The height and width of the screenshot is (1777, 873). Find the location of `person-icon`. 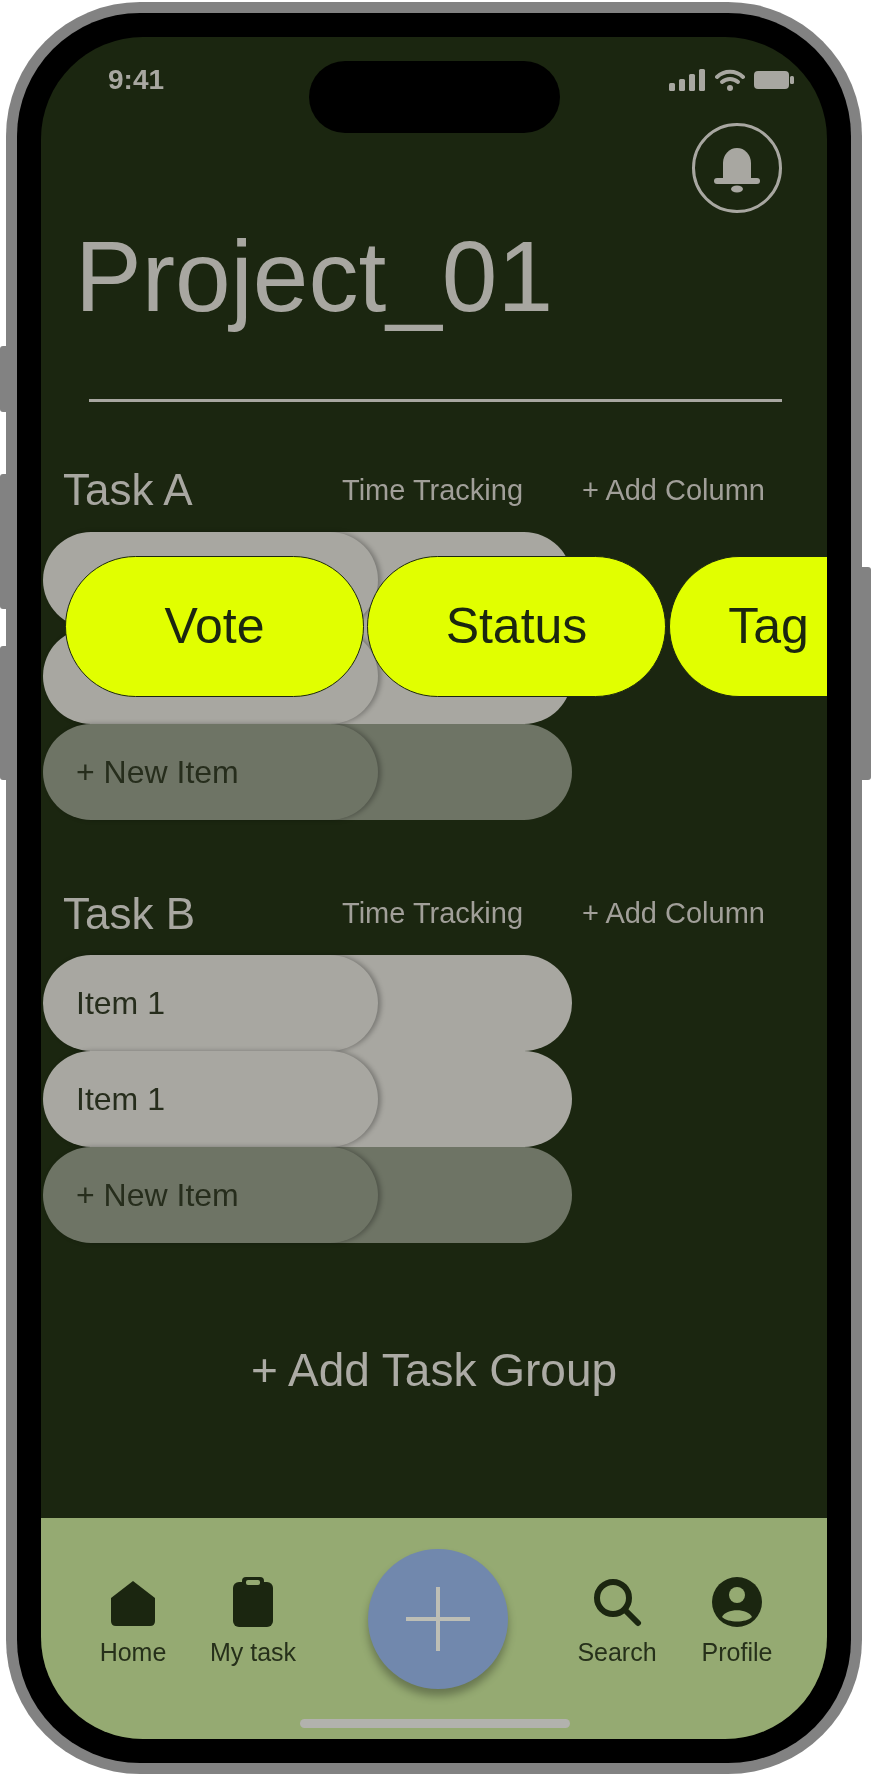

person-icon is located at coordinates (737, 1602).